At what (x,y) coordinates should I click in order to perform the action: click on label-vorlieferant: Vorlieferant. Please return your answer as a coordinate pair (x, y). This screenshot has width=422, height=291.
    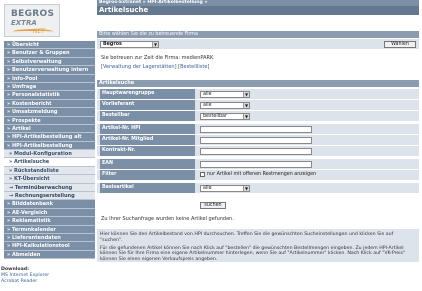
    Looking at the image, I should click on (147, 105).